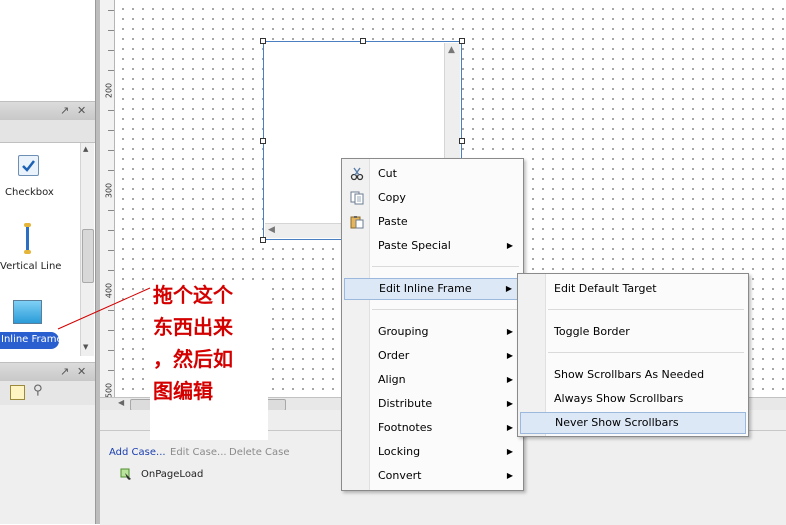 Image resolution: width=786 pixels, height=525 pixels. What do you see at coordinates (88, 256) in the screenshot?
I see `scrollbar-thumb` at bounding box center [88, 256].